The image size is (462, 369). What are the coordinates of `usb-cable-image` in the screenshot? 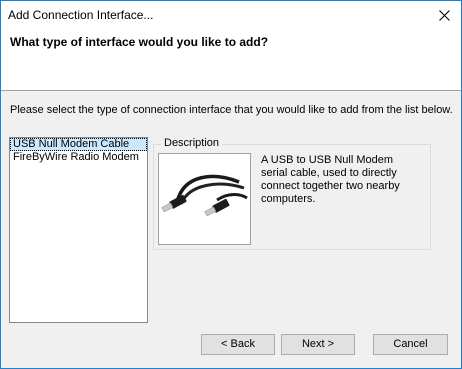 It's located at (204, 199).